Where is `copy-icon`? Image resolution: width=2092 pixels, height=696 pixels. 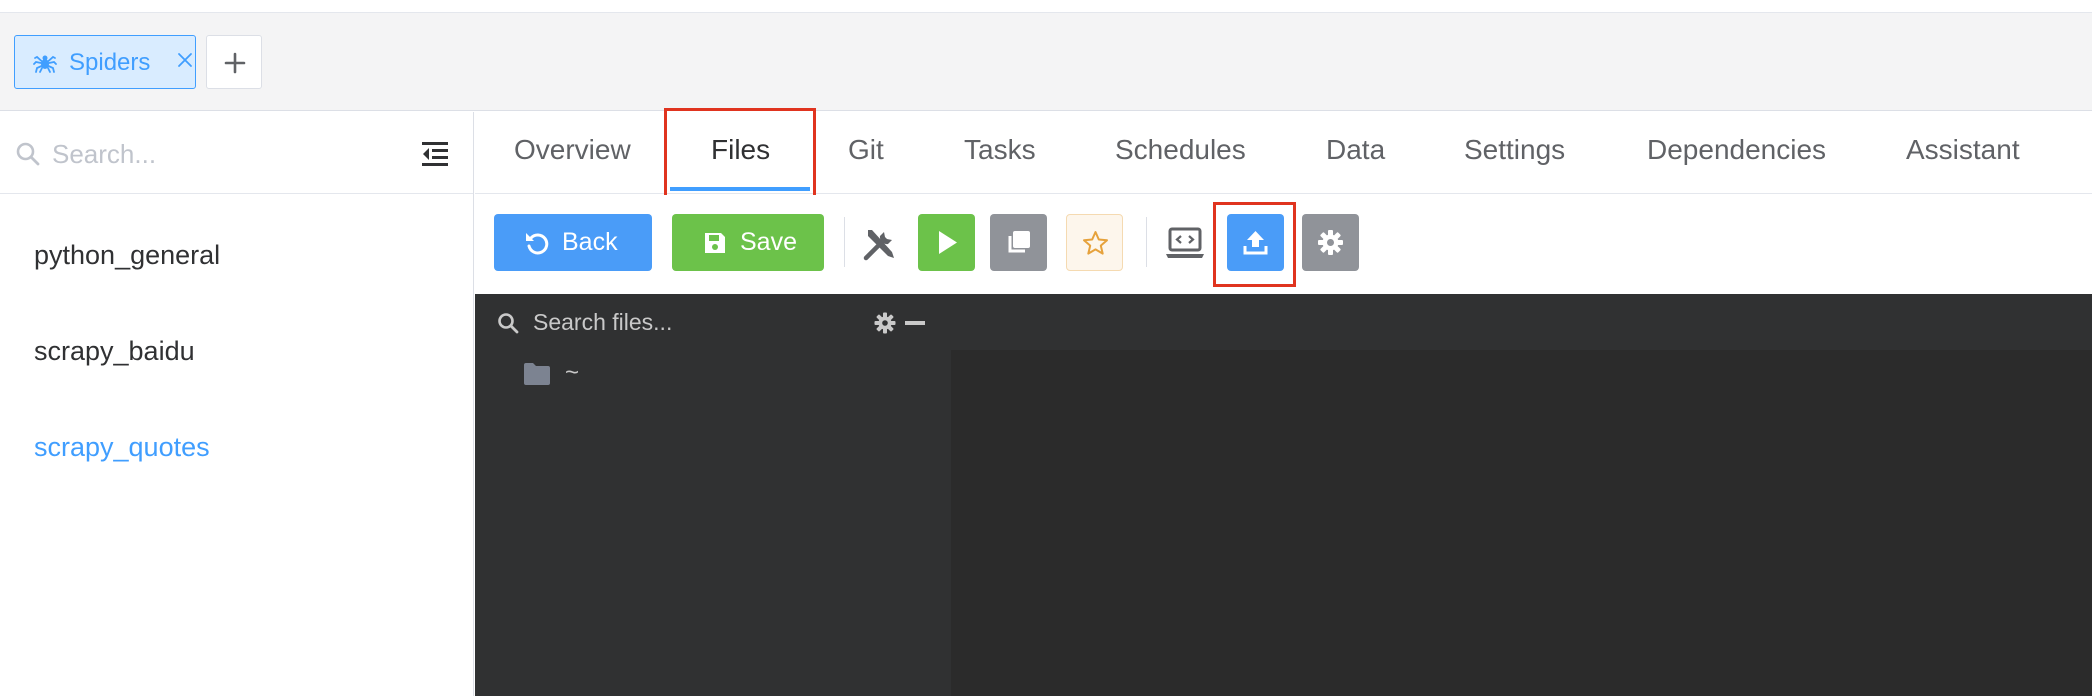 copy-icon is located at coordinates (1019, 242).